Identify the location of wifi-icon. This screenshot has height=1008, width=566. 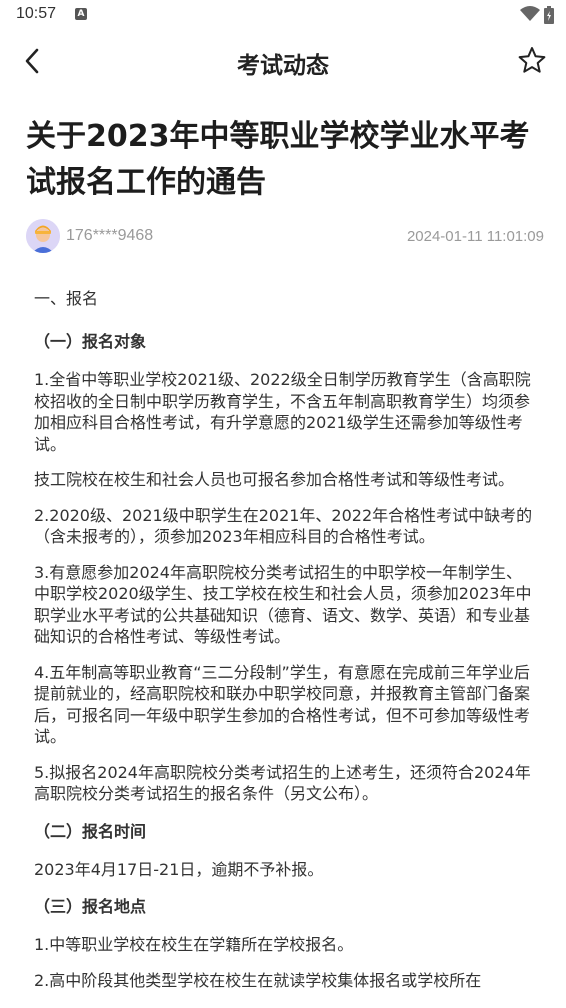
(530, 13).